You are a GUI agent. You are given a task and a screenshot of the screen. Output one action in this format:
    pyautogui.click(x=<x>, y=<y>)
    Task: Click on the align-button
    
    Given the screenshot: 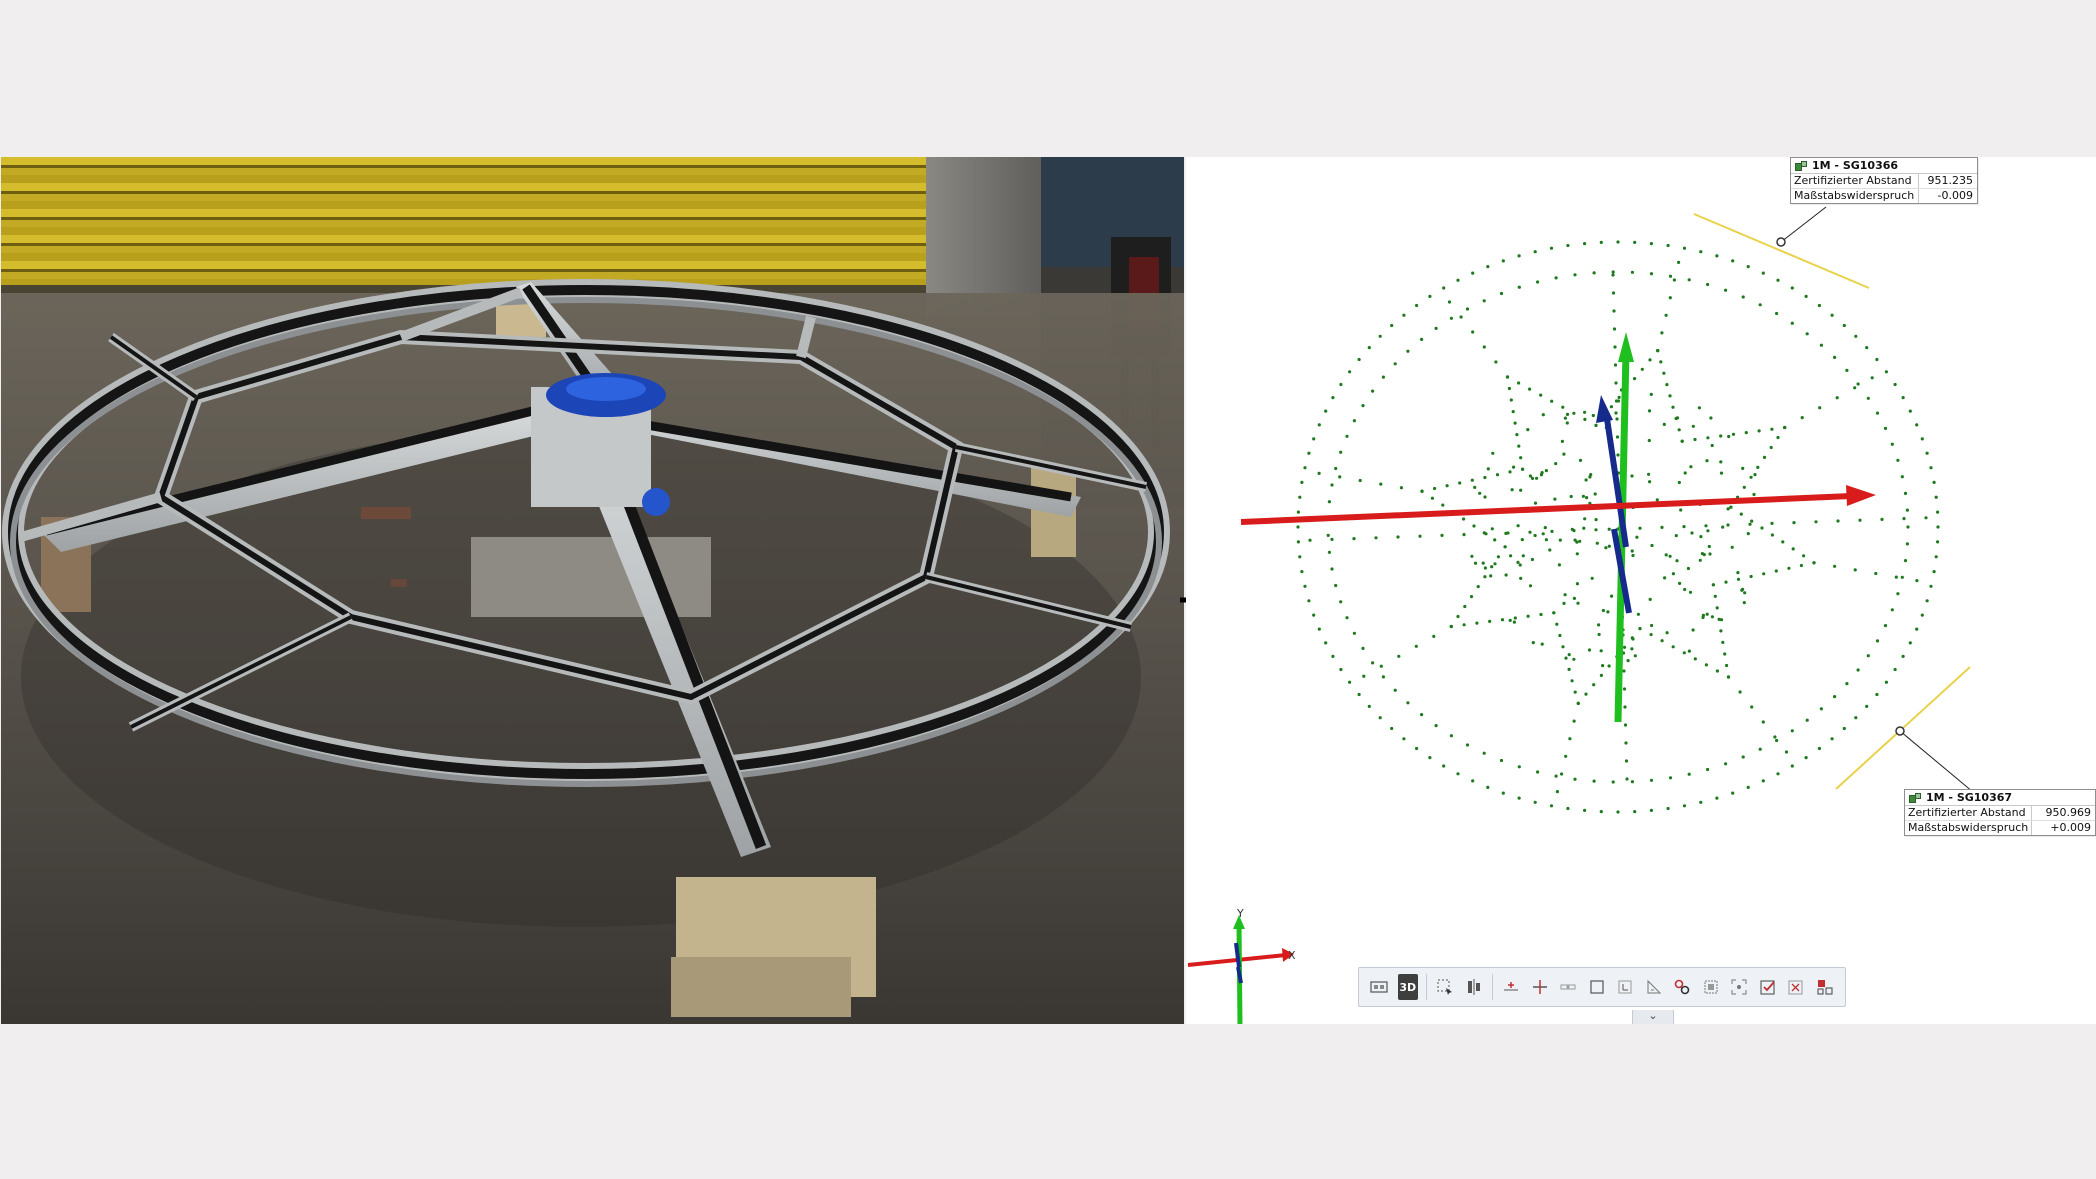 What is the action you would take?
    pyautogui.click(x=1473, y=987)
    